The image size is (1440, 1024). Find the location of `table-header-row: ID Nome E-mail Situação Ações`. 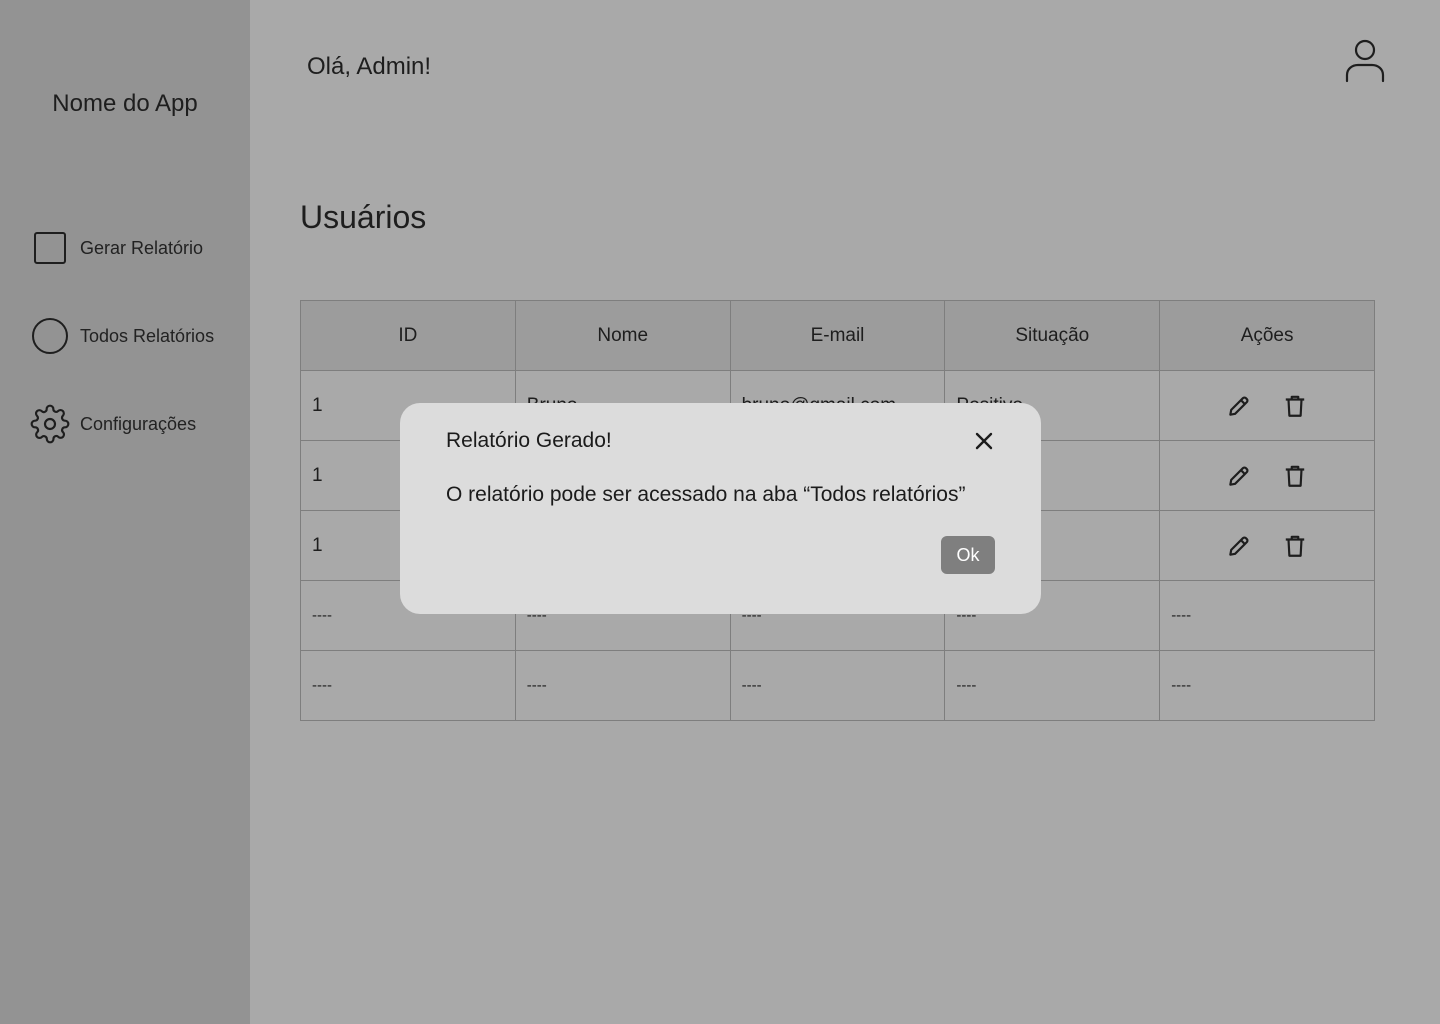

table-header-row: ID Nome E-mail Situação Ações is located at coordinates (837, 335).